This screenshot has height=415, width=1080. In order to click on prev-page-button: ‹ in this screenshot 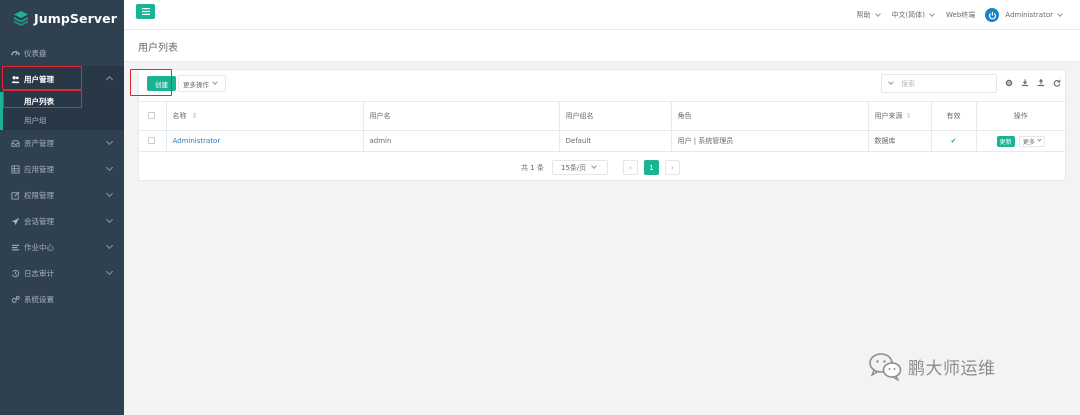, I will do `click(630, 167)`.